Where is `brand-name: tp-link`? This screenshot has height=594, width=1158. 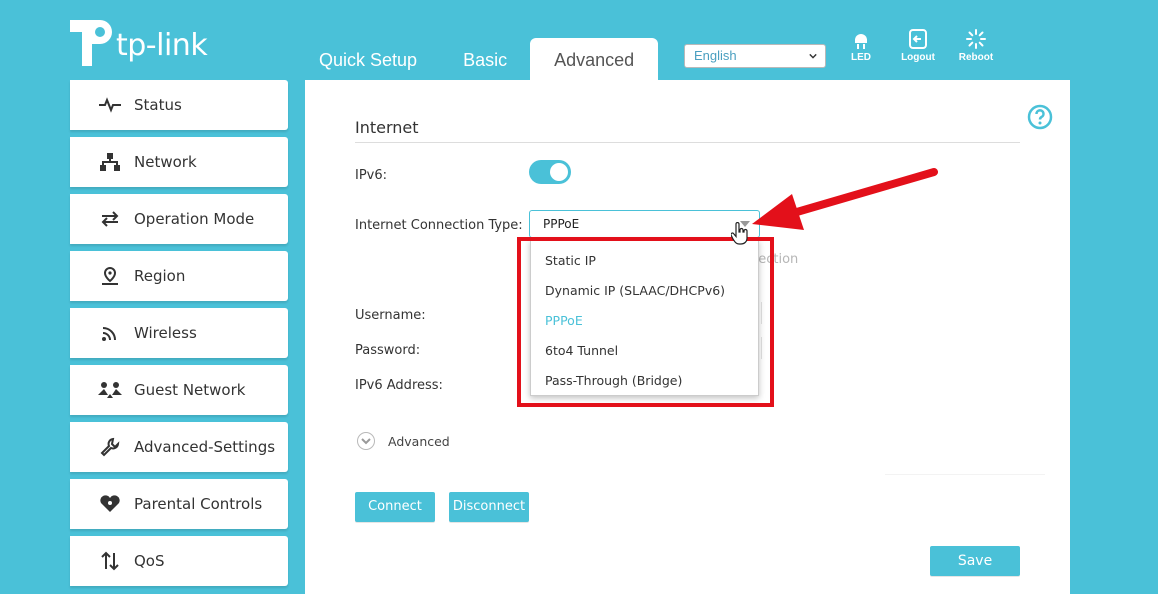
brand-name: tp-link is located at coordinates (162, 45).